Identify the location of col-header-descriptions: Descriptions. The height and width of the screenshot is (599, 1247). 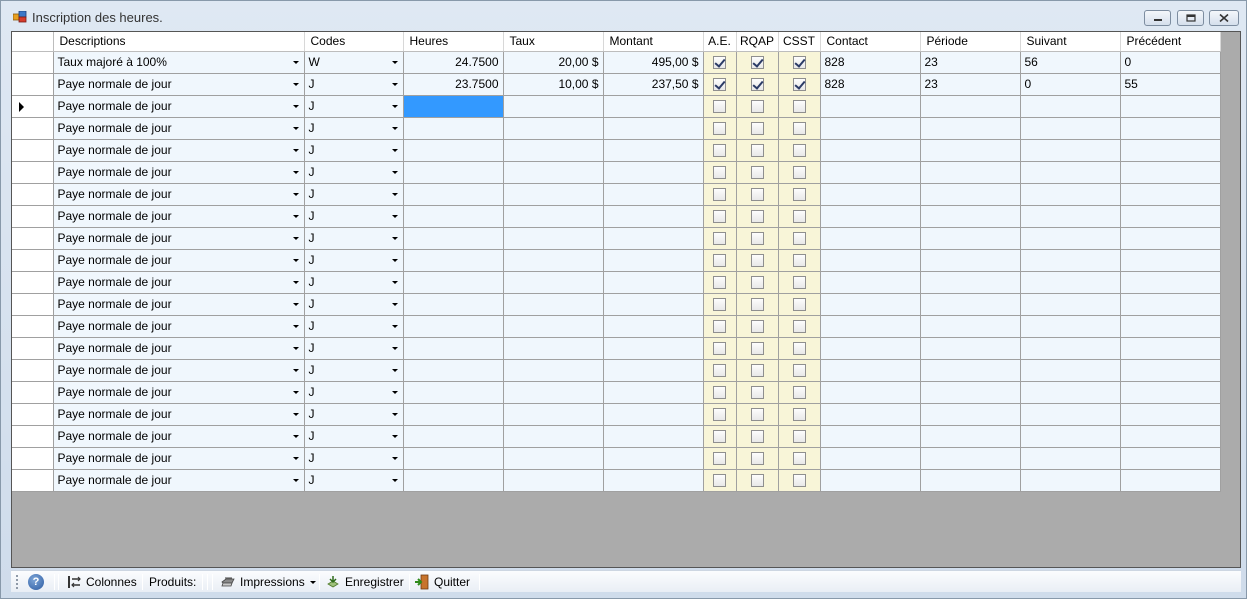
(179, 42).